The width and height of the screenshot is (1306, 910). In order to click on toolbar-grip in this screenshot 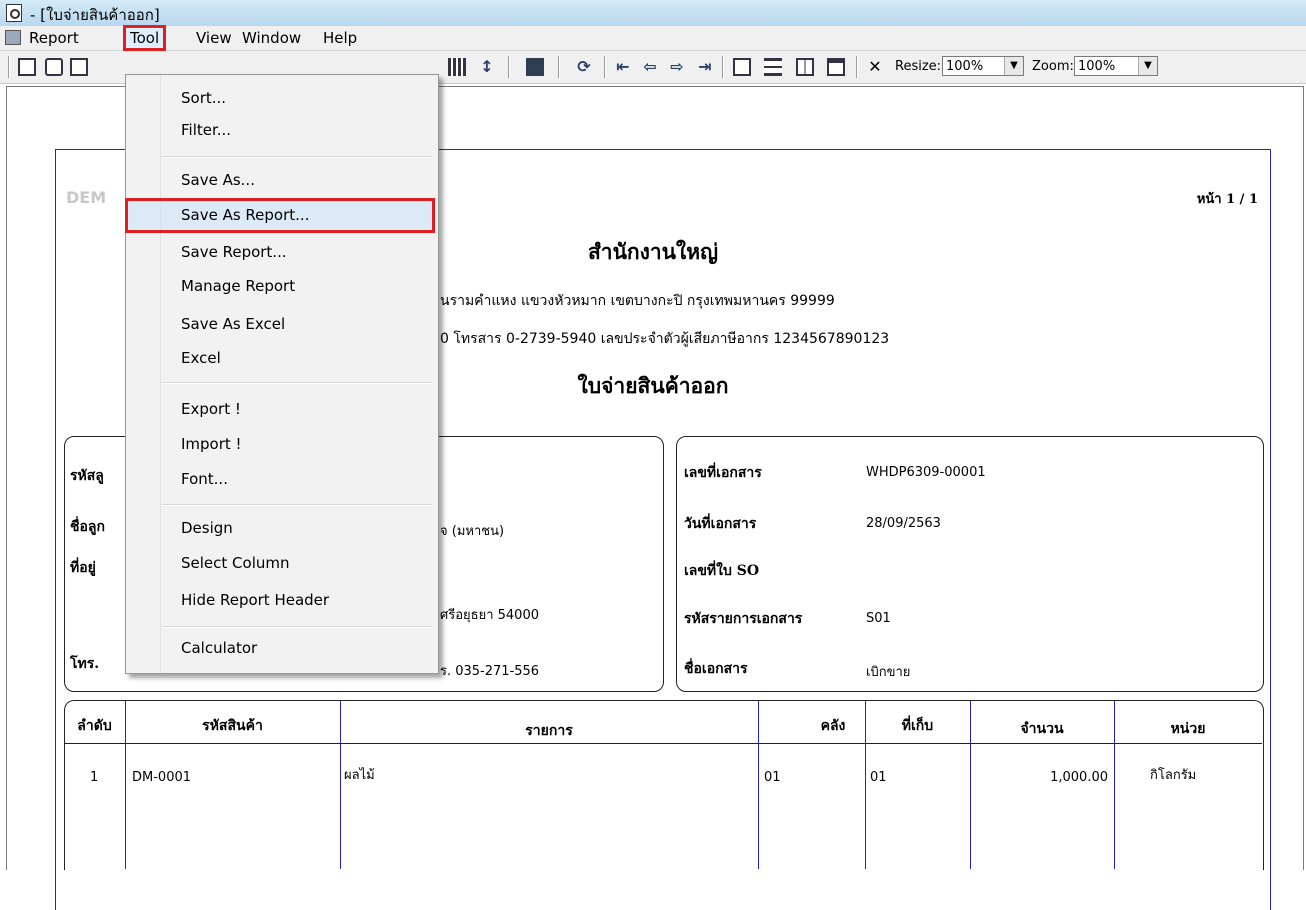, I will do `click(9, 67)`.